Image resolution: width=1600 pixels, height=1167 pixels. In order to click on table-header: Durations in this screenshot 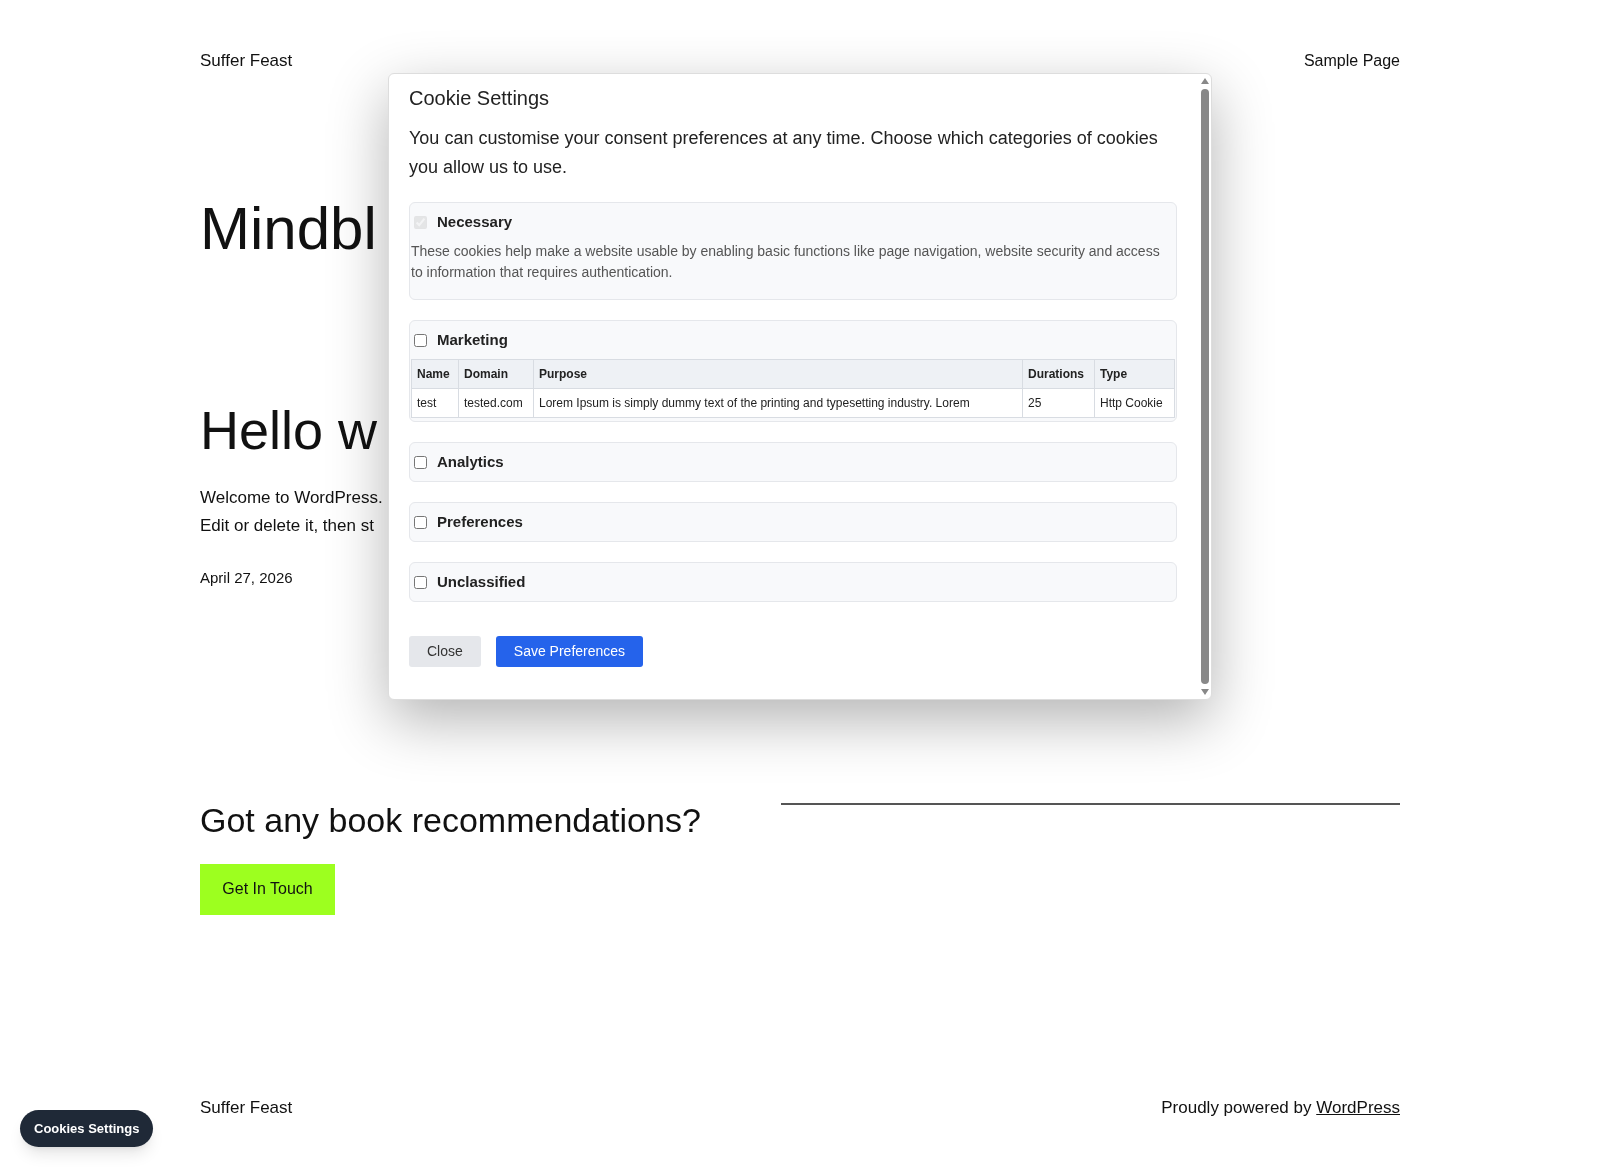, I will do `click(1058, 374)`.